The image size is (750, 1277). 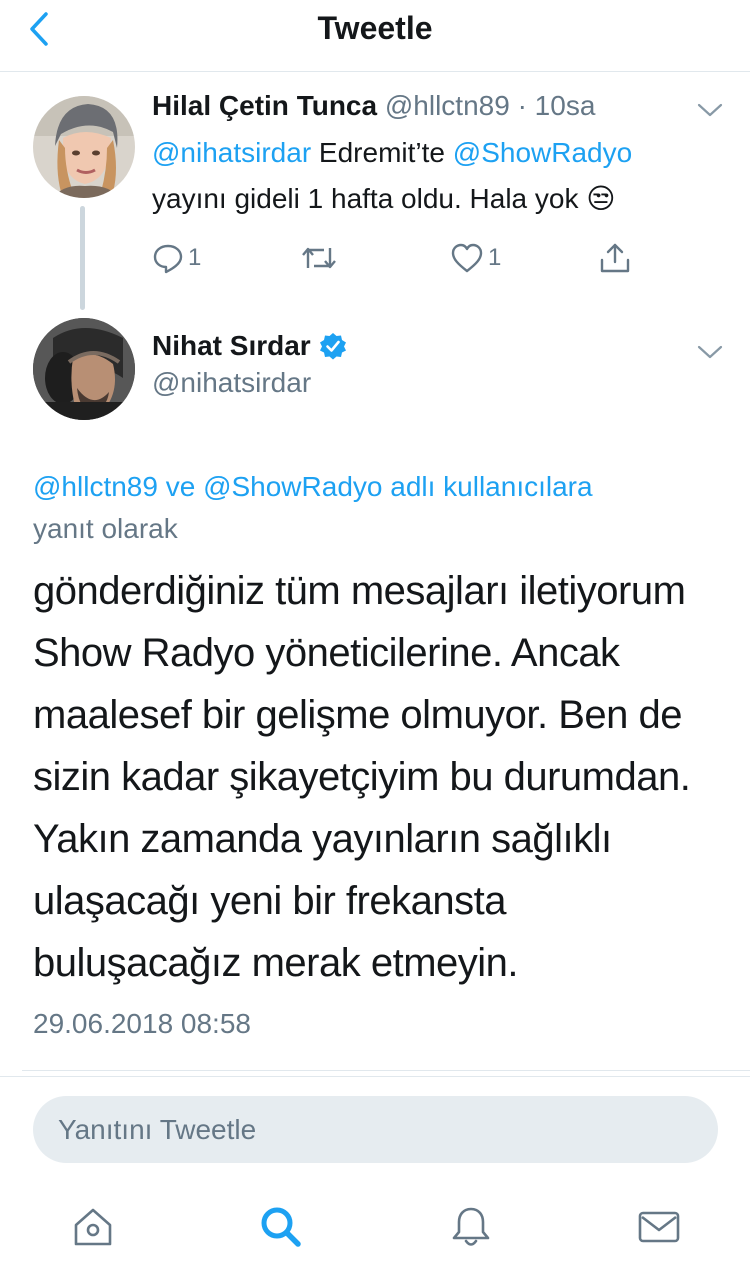 I want to click on verified-badge-icon, so click(x=332, y=346).